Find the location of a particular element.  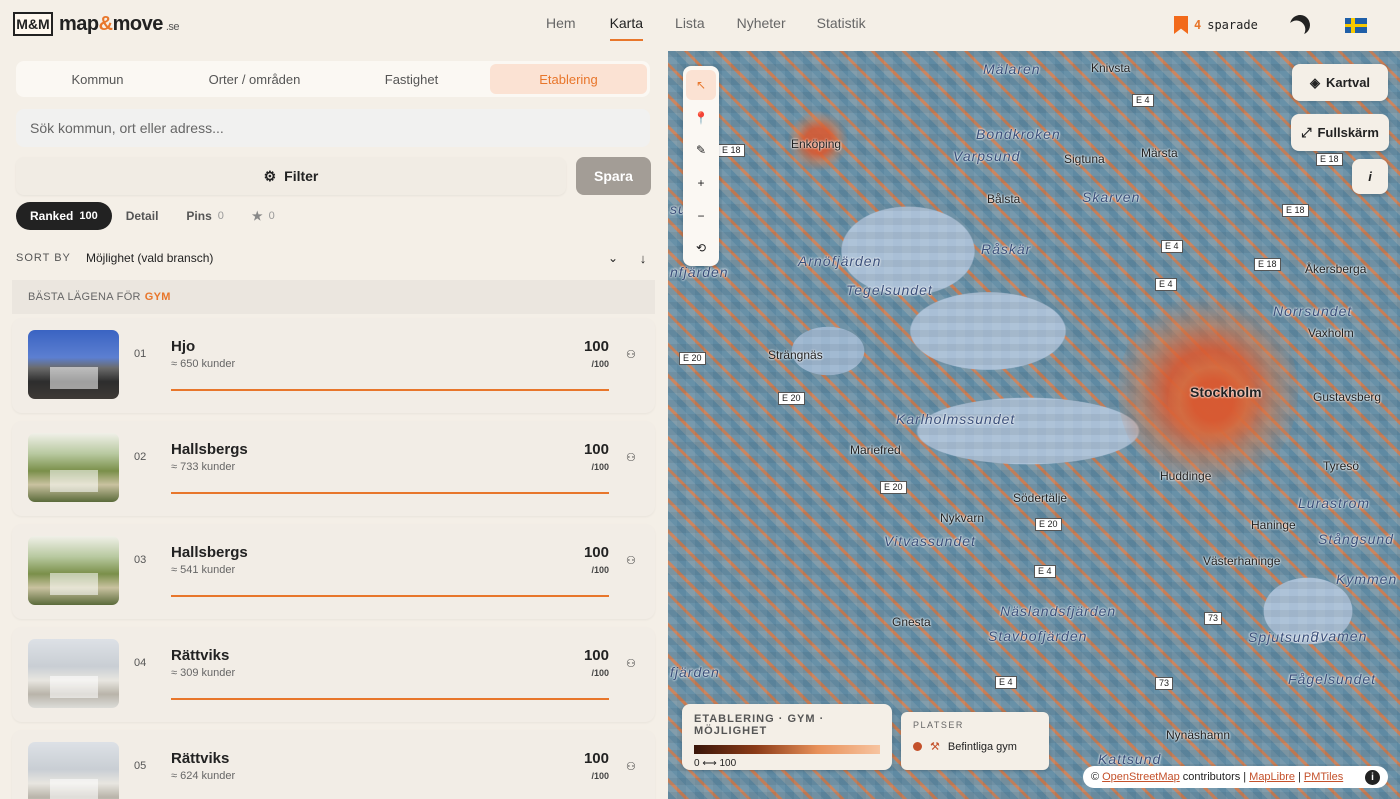

result-card: 01 Hjo ≈ 650 kunder 100 /100 ⚇ is located at coordinates (333, 365).